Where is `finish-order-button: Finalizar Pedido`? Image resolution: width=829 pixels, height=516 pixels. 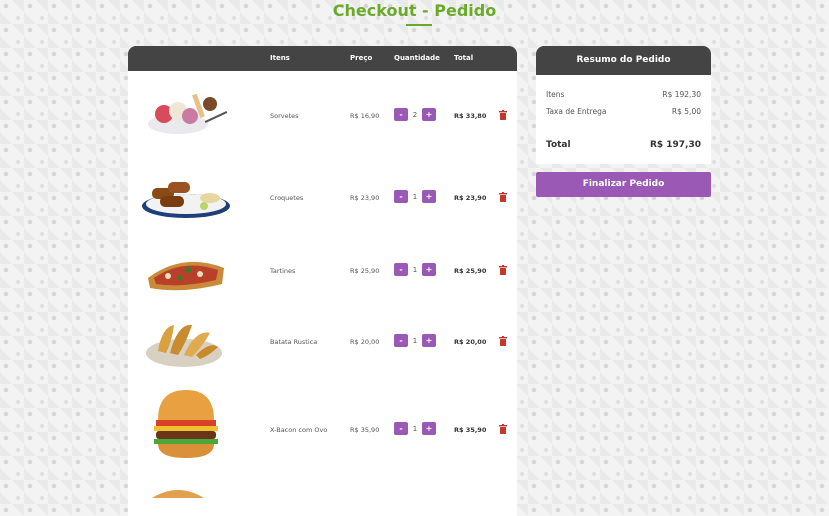 finish-order-button: Finalizar Pedido is located at coordinates (623, 184).